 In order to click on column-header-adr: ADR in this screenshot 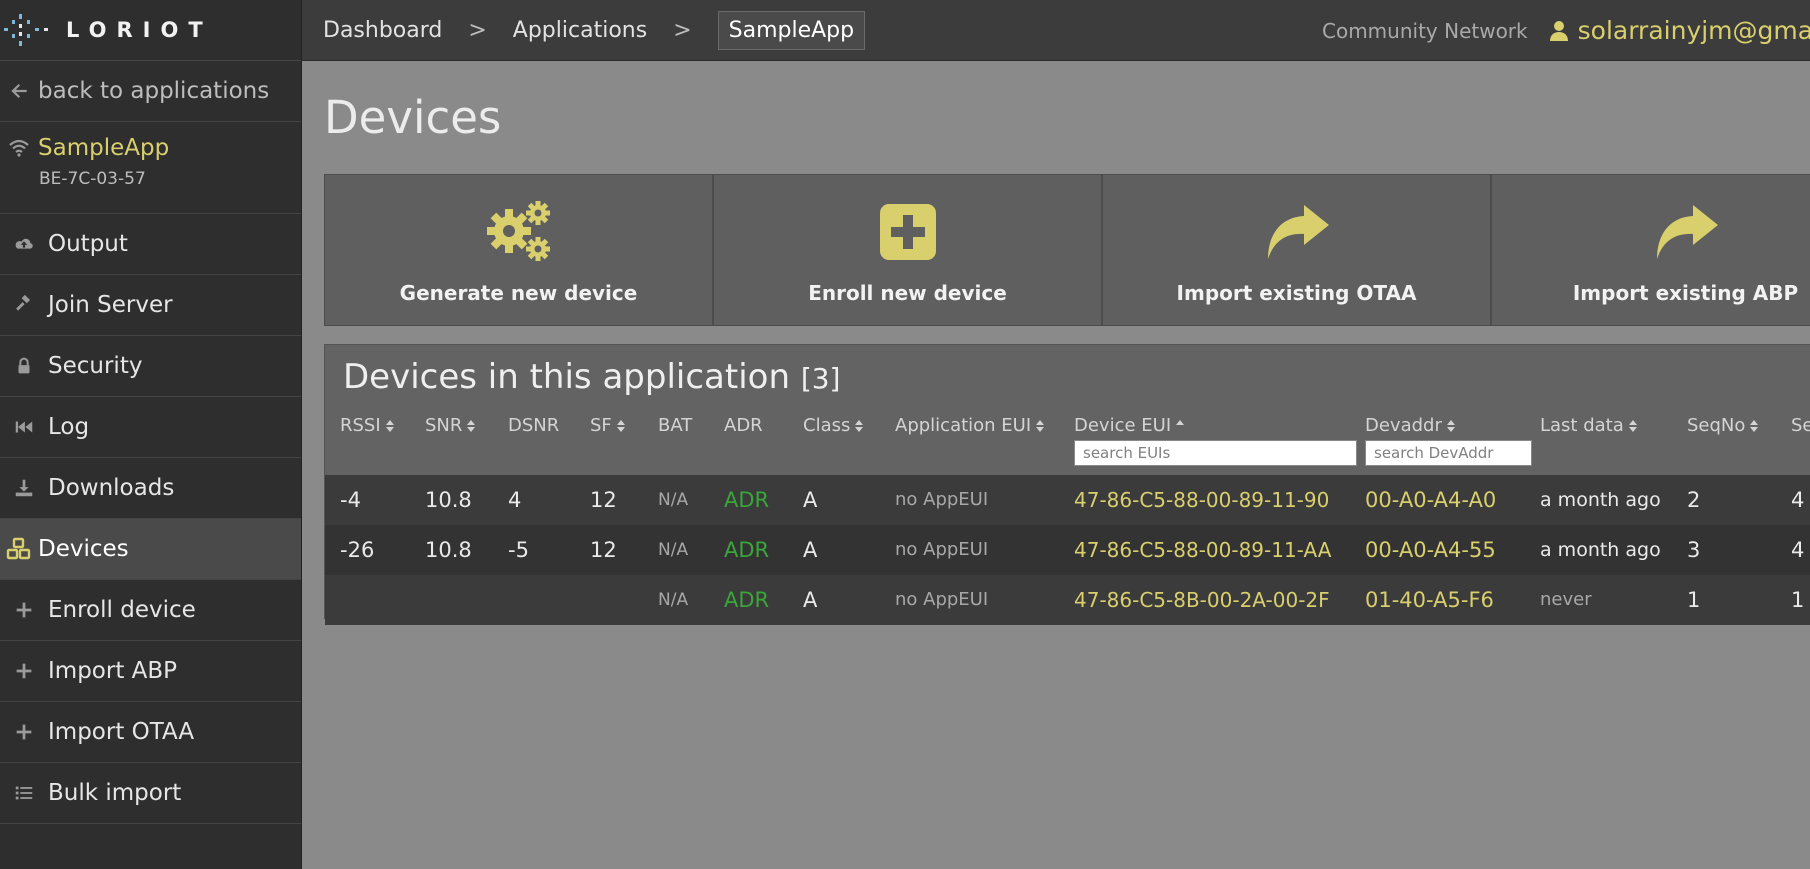, I will do `click(743, 425)`.